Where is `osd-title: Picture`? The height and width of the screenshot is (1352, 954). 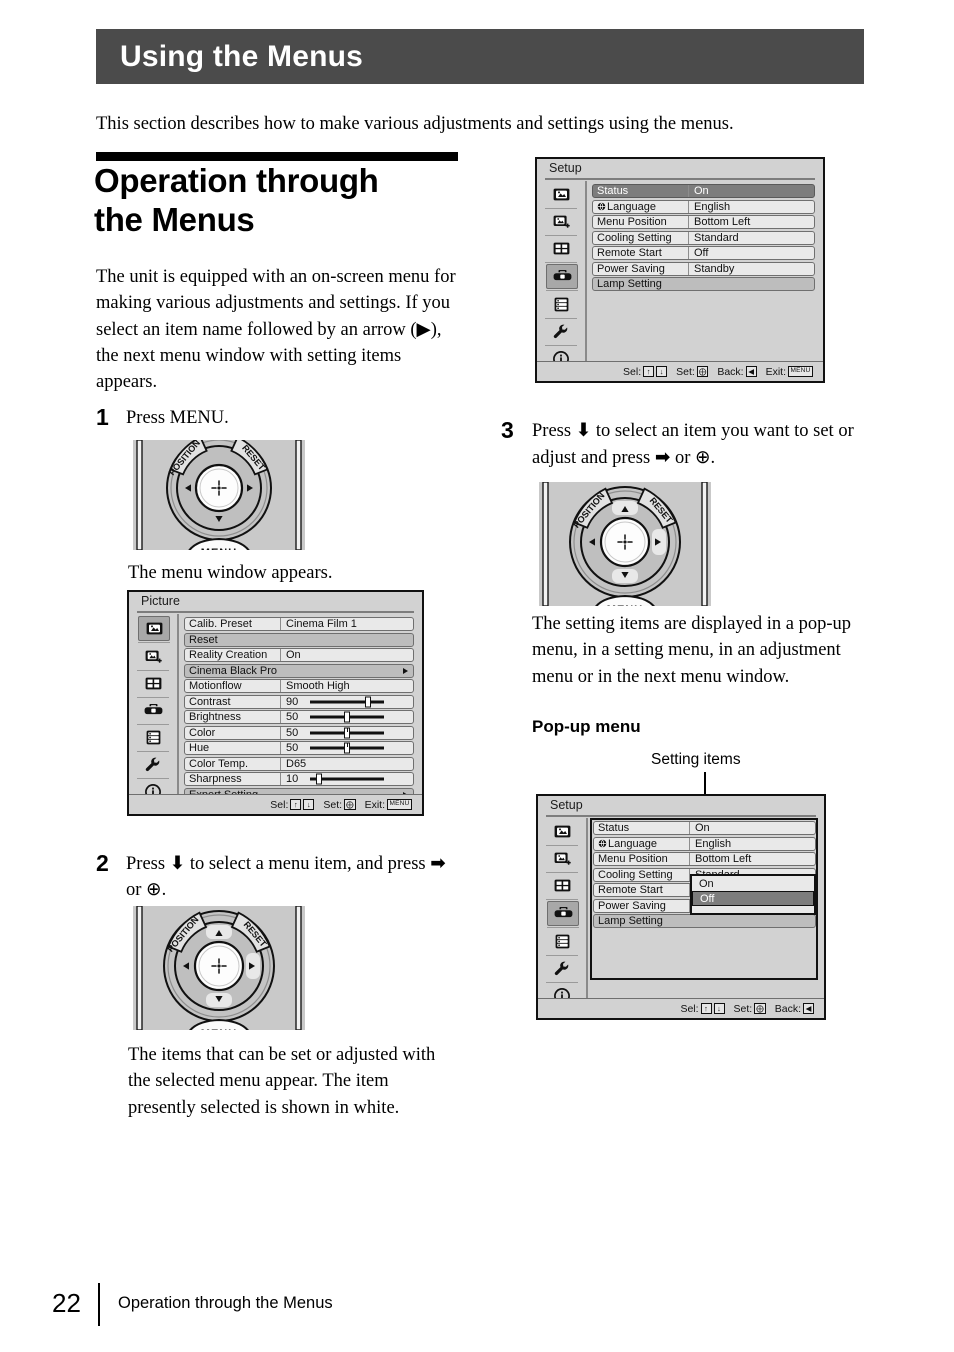 osd-title: Picture is located at coordinates (160, 601).